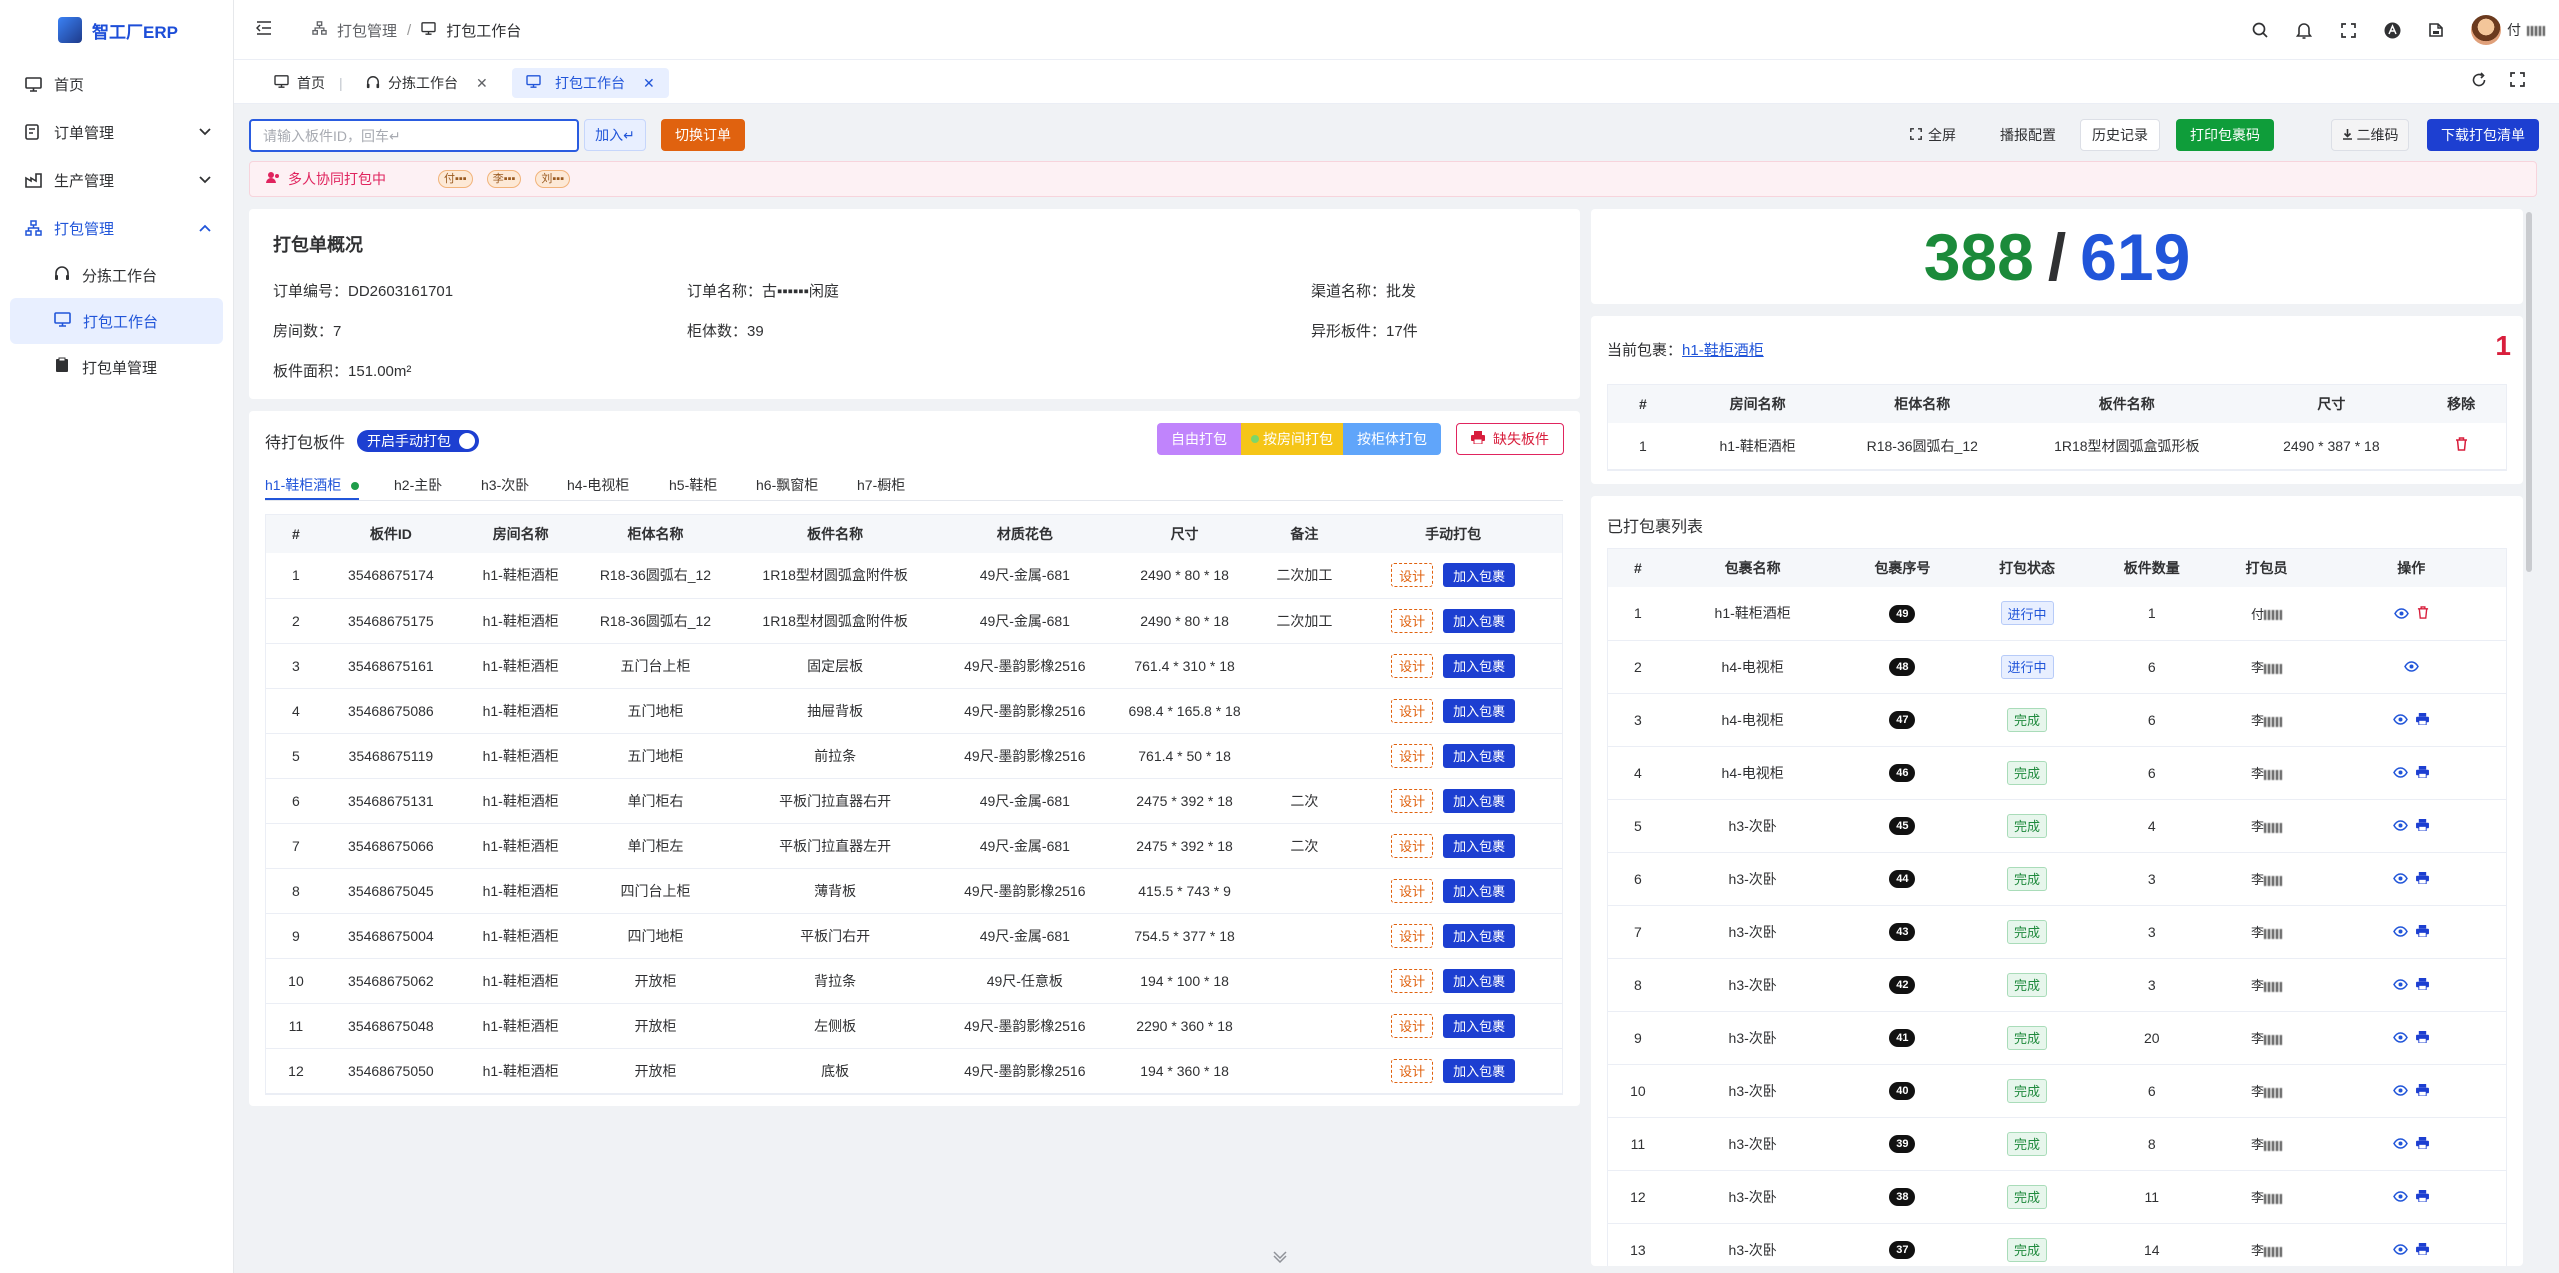  Describe the element at coordinates (116, 180) in the screenshot. I see `sidebar-item-production: 生产管理` at that location.